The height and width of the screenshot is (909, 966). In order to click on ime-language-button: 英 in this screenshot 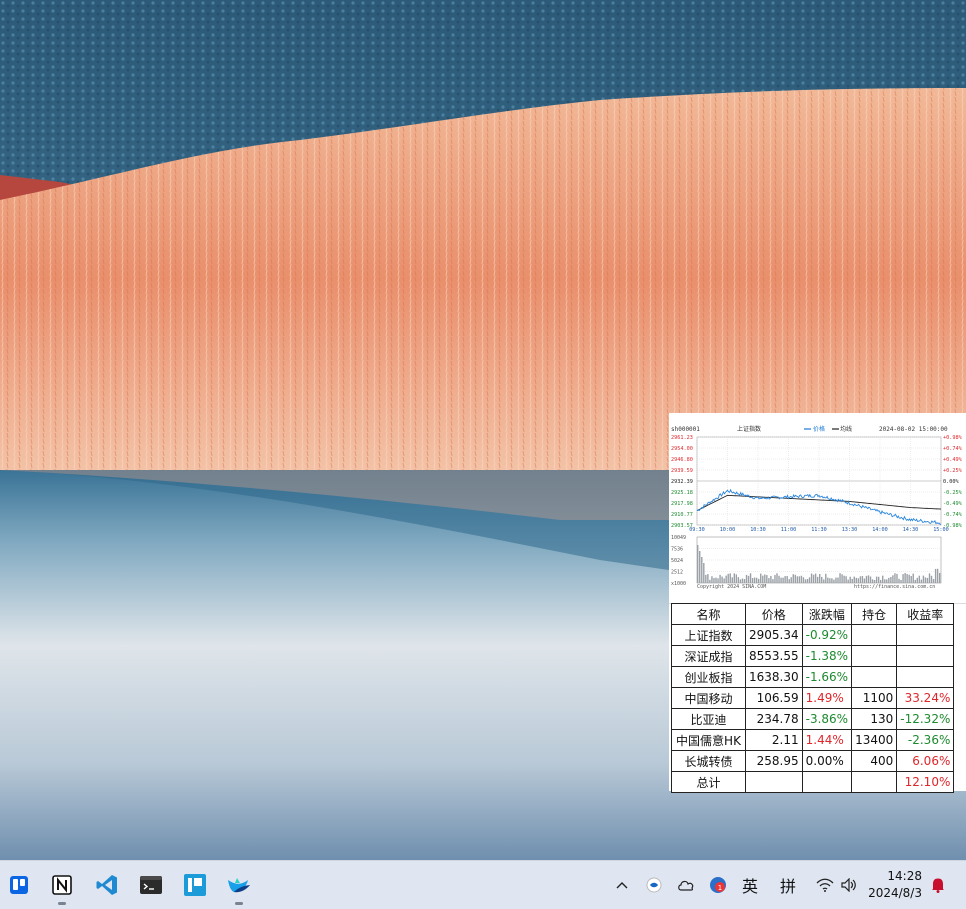, I will do `click(750, 885)`.